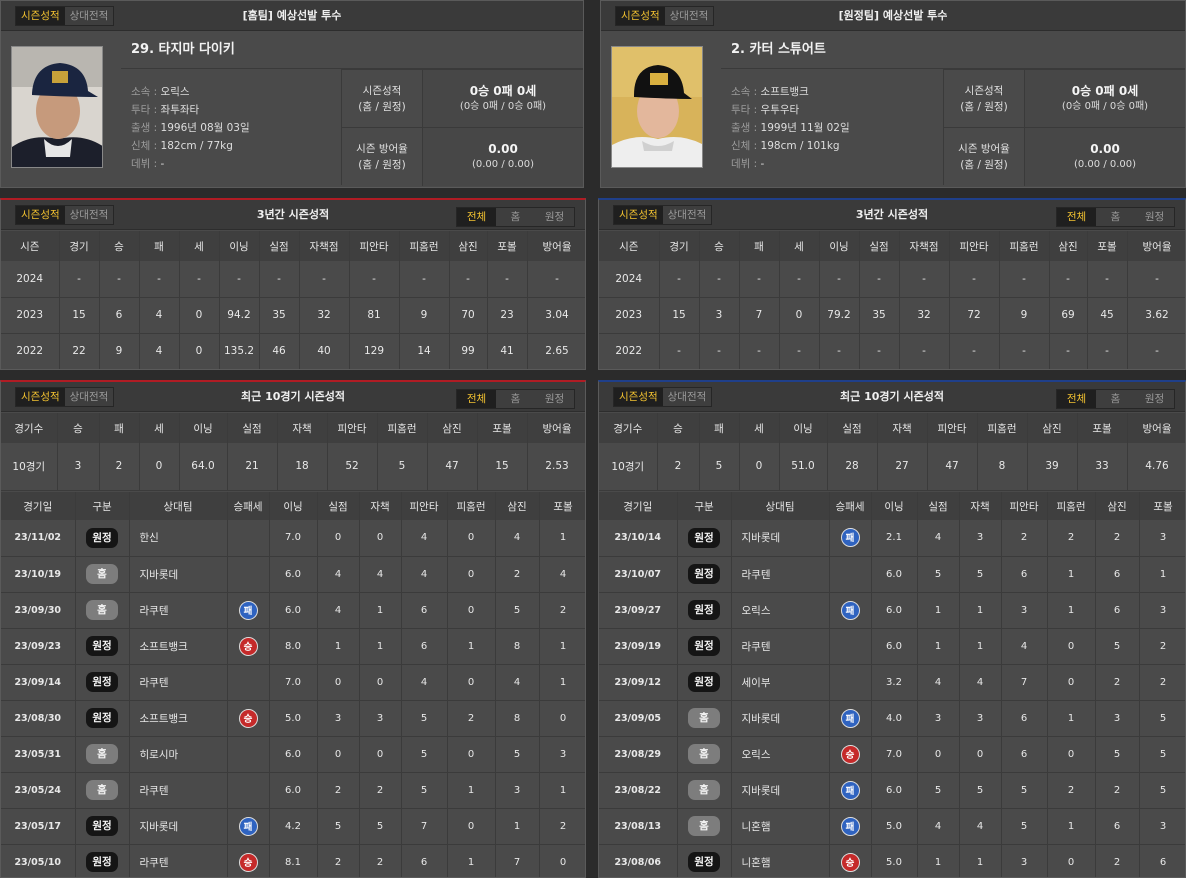 The image size is (1186, 878). I want to click on game-date: 23/09/23, so click(38, 646).